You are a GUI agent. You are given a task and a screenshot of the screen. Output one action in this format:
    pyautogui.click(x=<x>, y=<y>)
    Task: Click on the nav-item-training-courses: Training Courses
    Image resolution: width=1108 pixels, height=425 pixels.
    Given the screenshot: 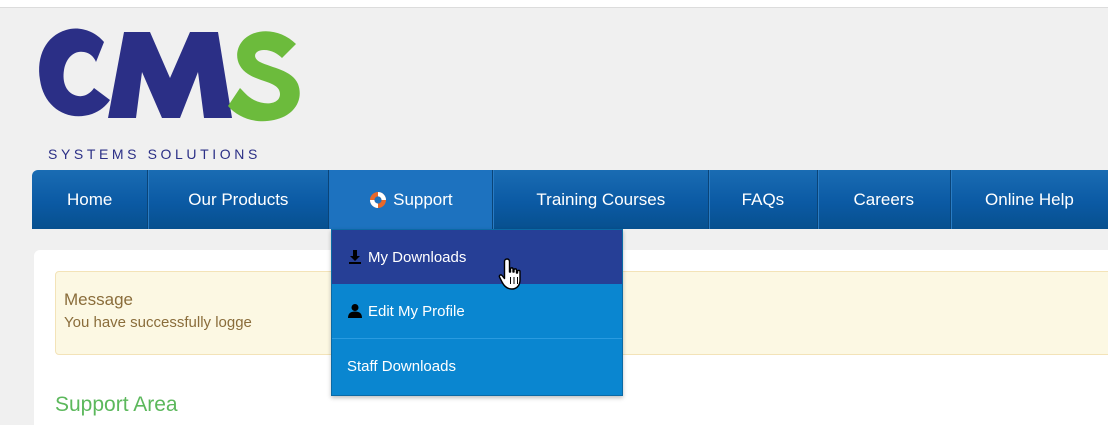 What is the action you would take?
    pyautogui.click(x=601, y=199)
    